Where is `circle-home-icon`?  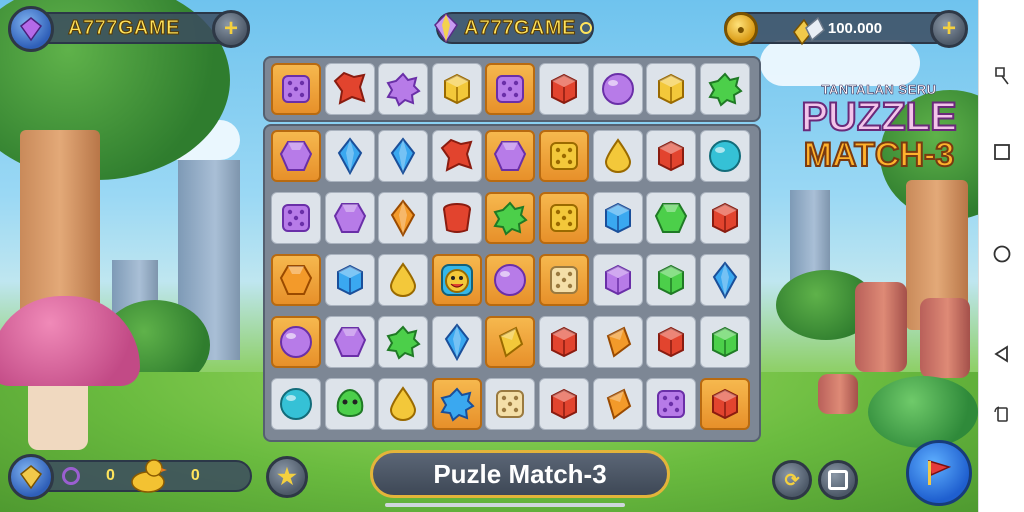
circle-home-icon is located at coordinates (1002, 254).